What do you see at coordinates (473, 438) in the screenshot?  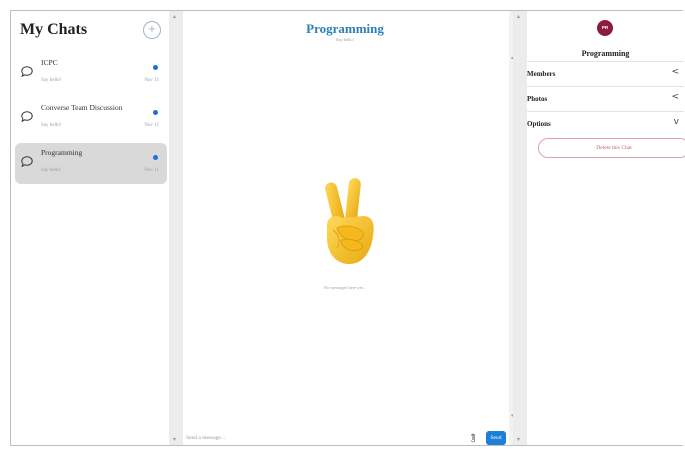 I see `attach-icon` at bounding box center [473, 438].